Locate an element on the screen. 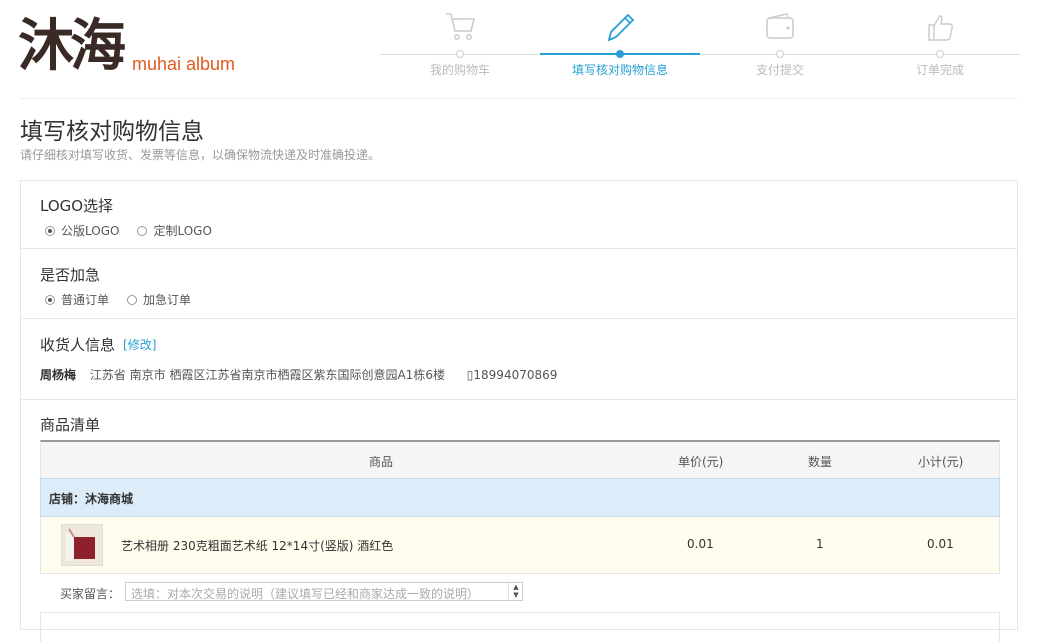 The height and width of the screenshot is (642, 1048). product-thumbnail is located at coordinates (82, 545).